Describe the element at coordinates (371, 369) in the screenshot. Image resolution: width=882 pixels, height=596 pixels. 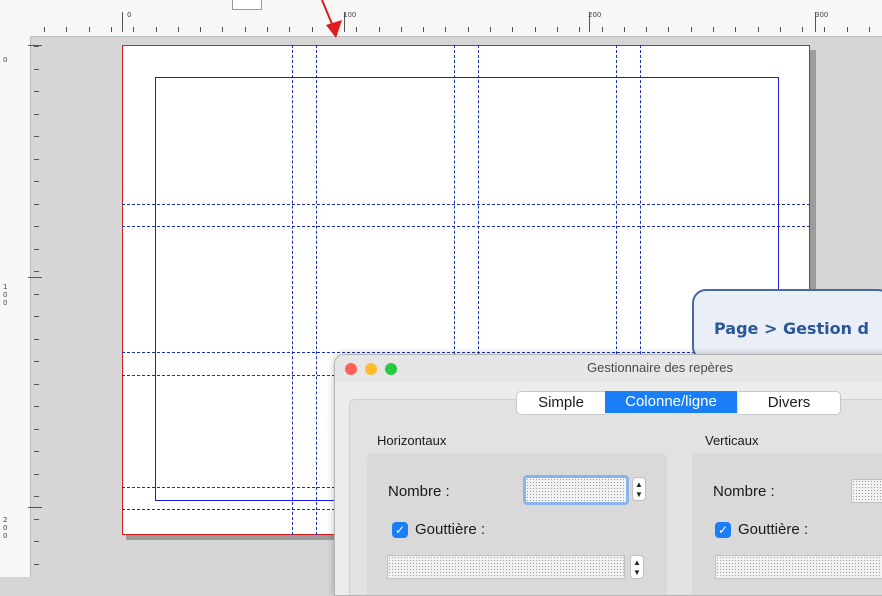
I see `minimize-icon` at that location.